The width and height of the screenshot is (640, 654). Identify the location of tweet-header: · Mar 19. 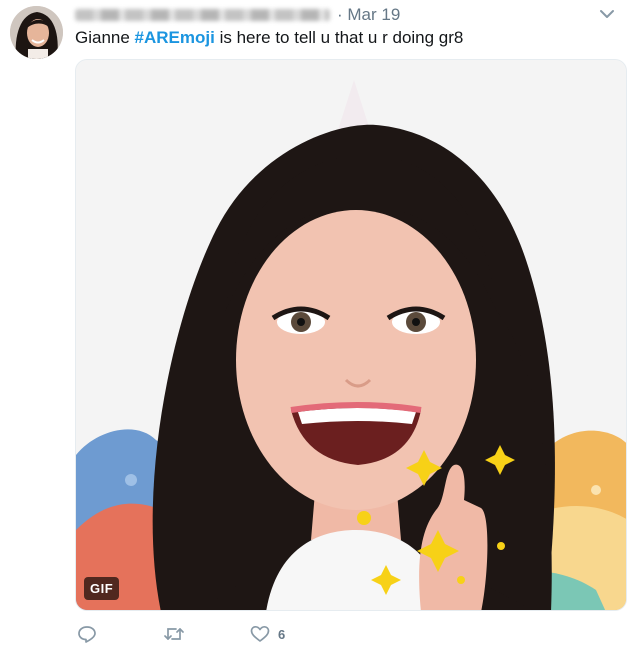
(347, 15).